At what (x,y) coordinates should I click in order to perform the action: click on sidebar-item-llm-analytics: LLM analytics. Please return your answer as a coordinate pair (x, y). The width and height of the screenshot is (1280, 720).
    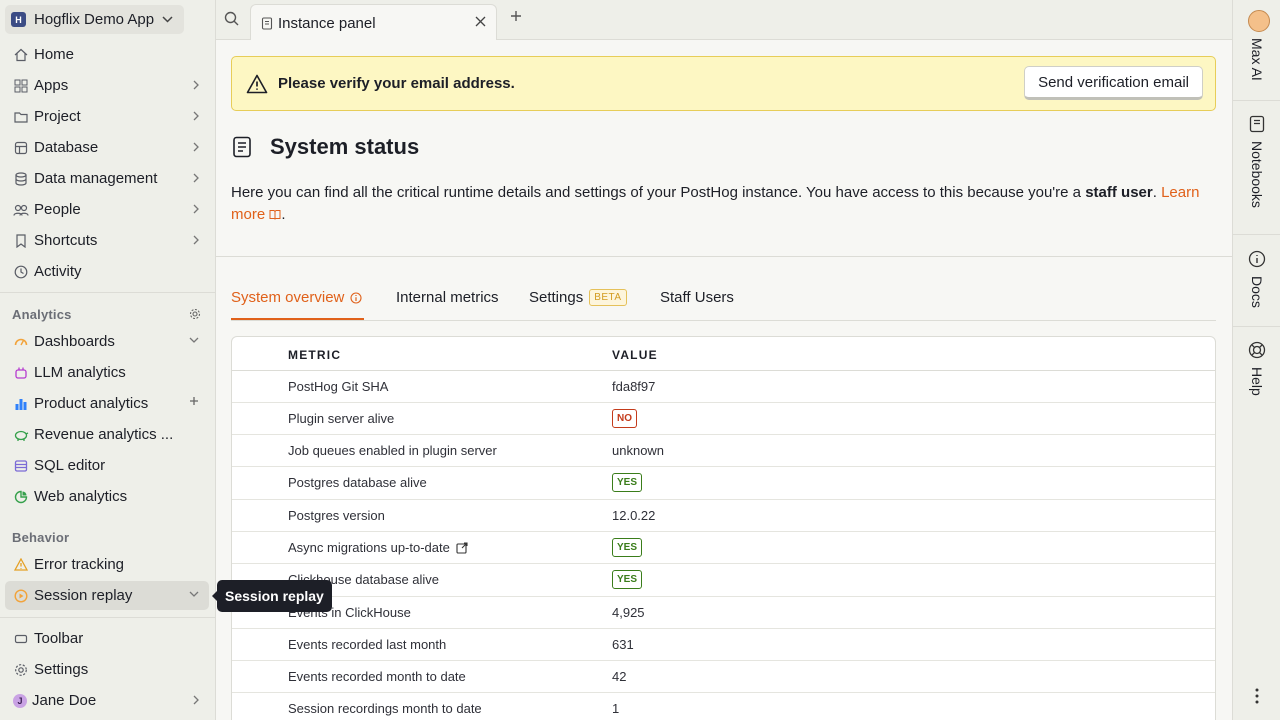
    Looking at the image, I should click on (107, 372).